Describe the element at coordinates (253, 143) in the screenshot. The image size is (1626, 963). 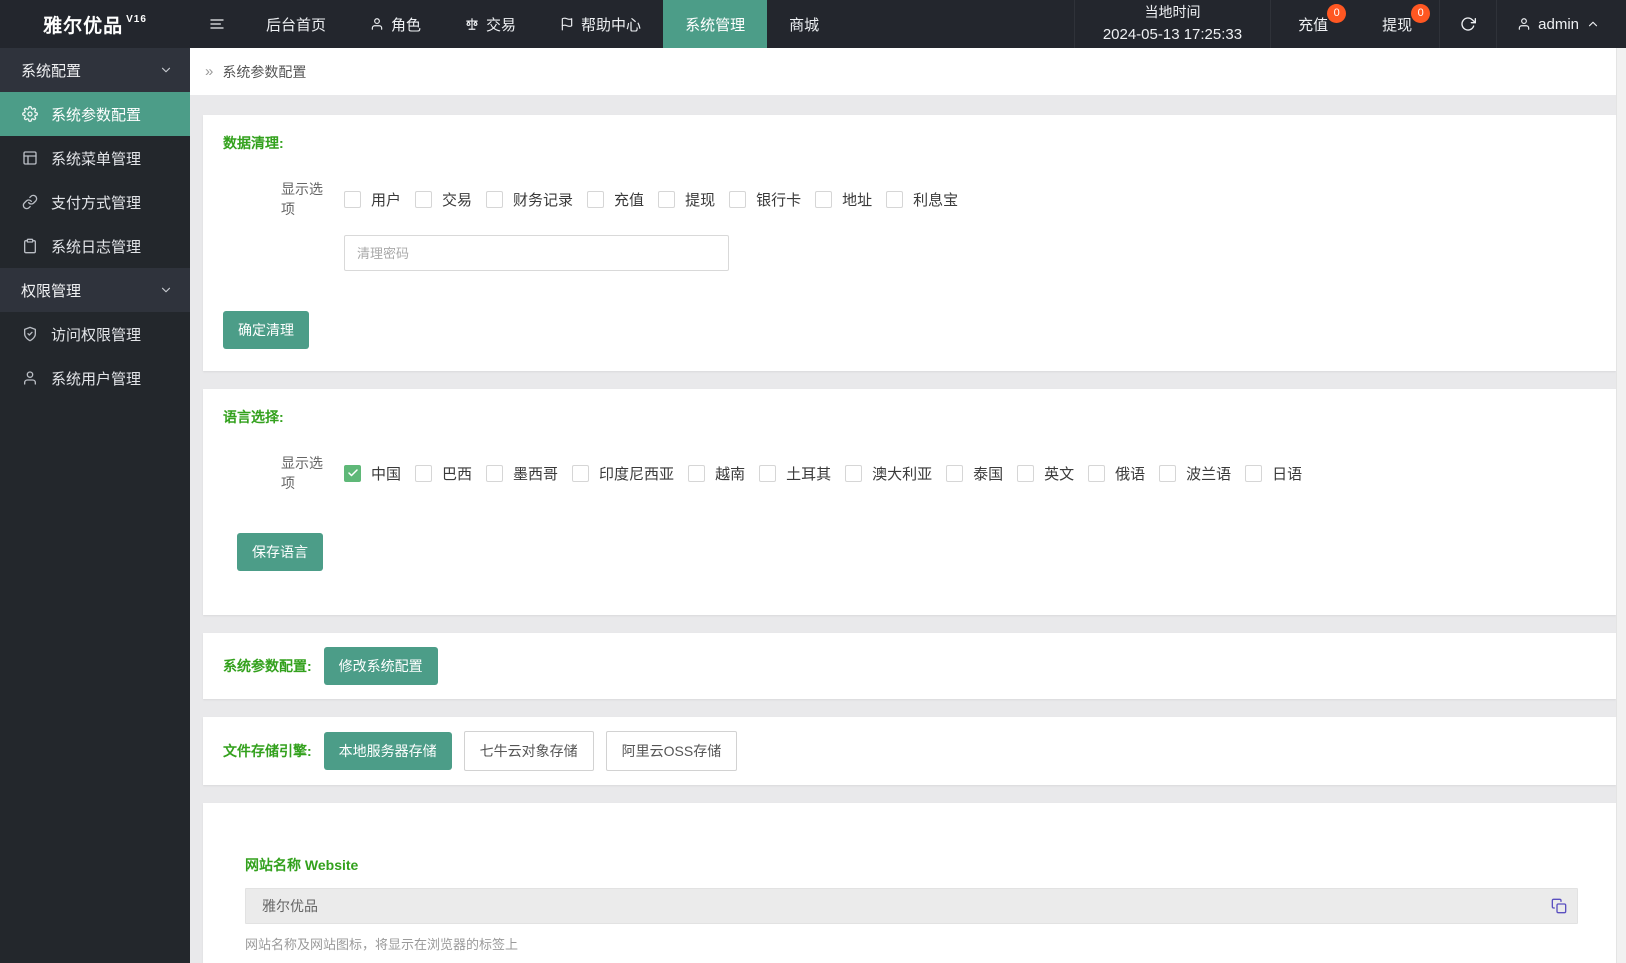
I see `data-cleaning-title: 数据清理:` at that location.